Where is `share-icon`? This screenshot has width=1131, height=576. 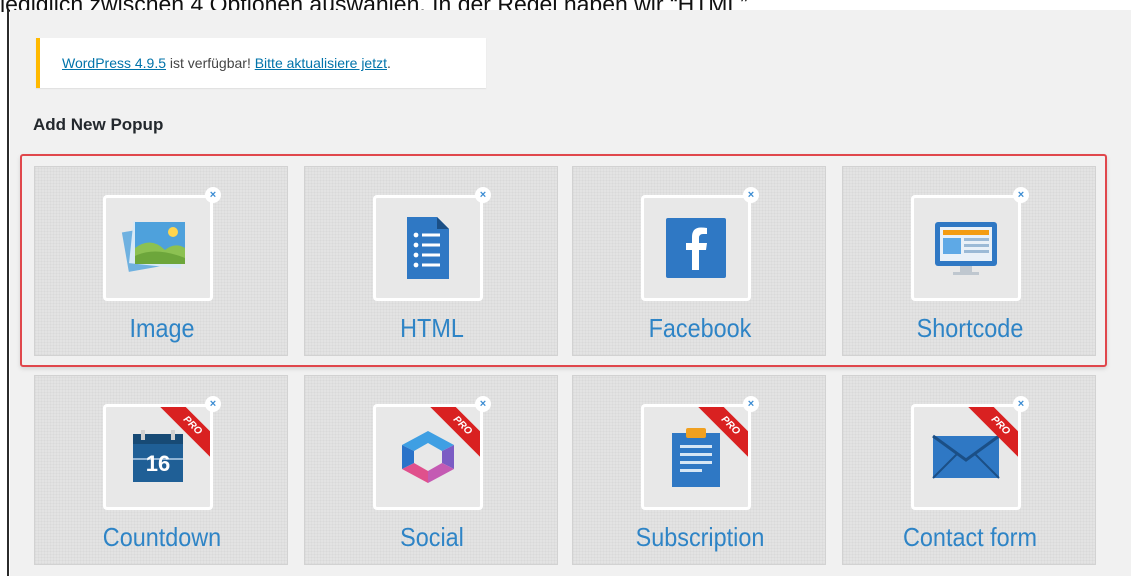 share-icon is located at coordinates (428, 457).